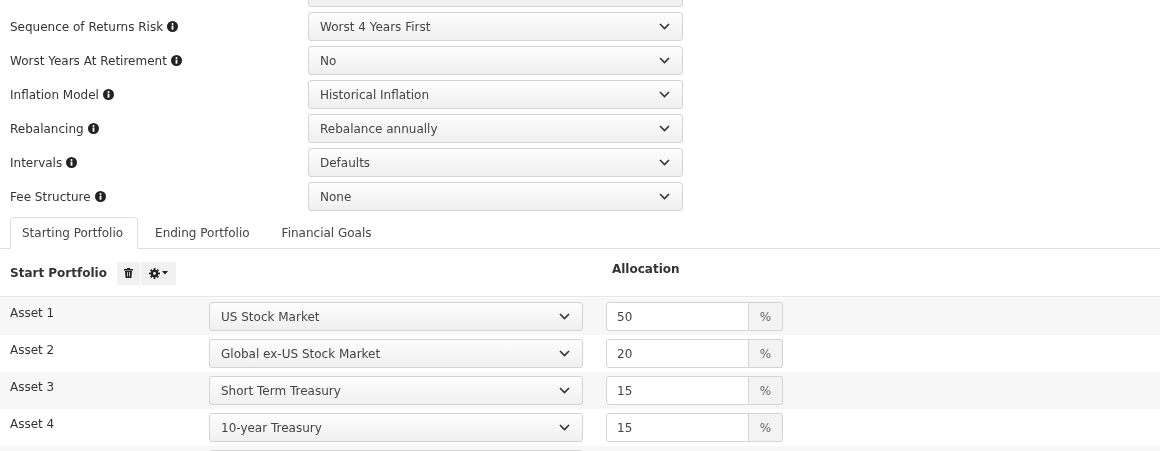  Describe the element at coordinates (677, 353) in the screenshot. I see `allocation-input: 20` at that location.